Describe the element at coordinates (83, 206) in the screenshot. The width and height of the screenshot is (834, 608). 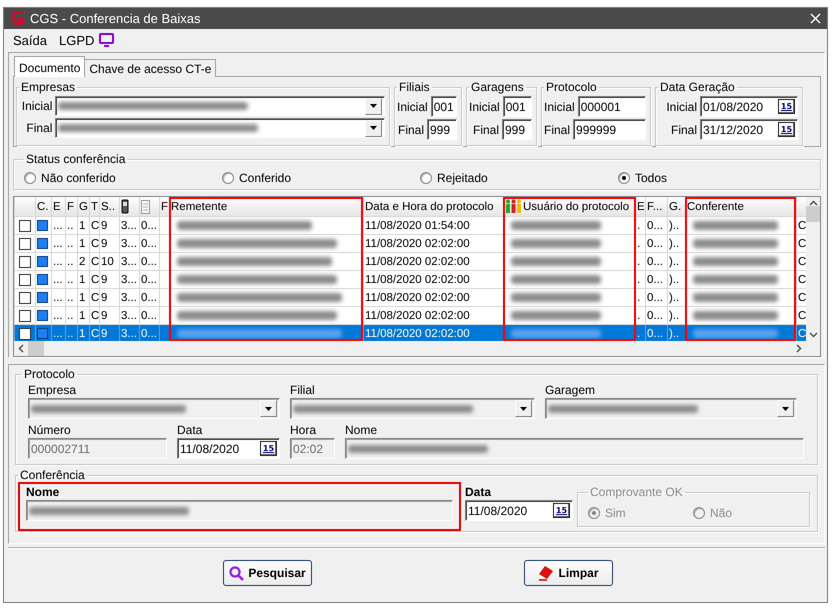
I see `column-header: G` at that location.